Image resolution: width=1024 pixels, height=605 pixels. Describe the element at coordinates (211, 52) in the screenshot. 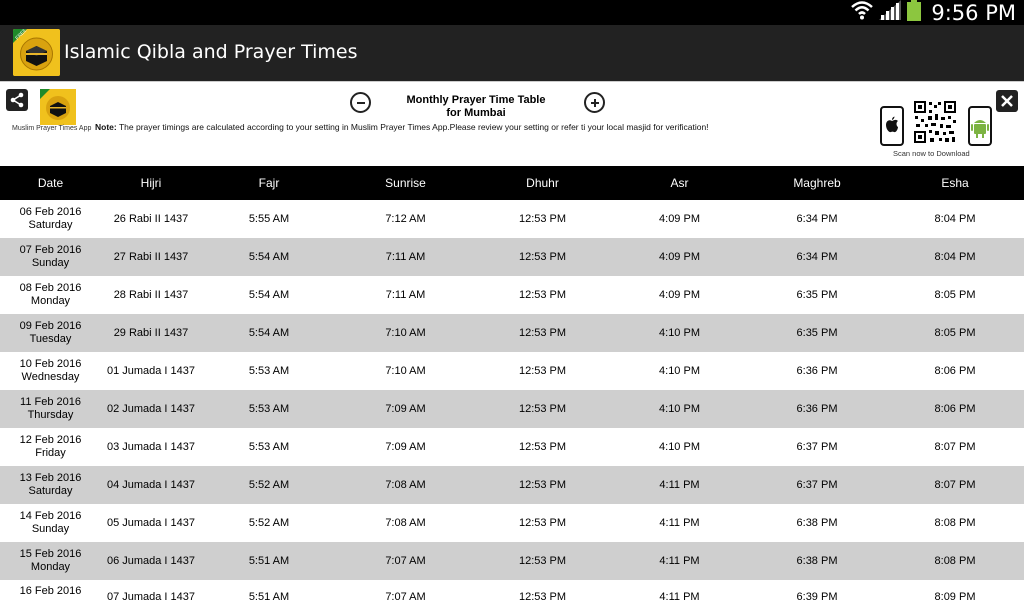

I see `app-title: Islamic Qibla and Prayer Times` at that location.